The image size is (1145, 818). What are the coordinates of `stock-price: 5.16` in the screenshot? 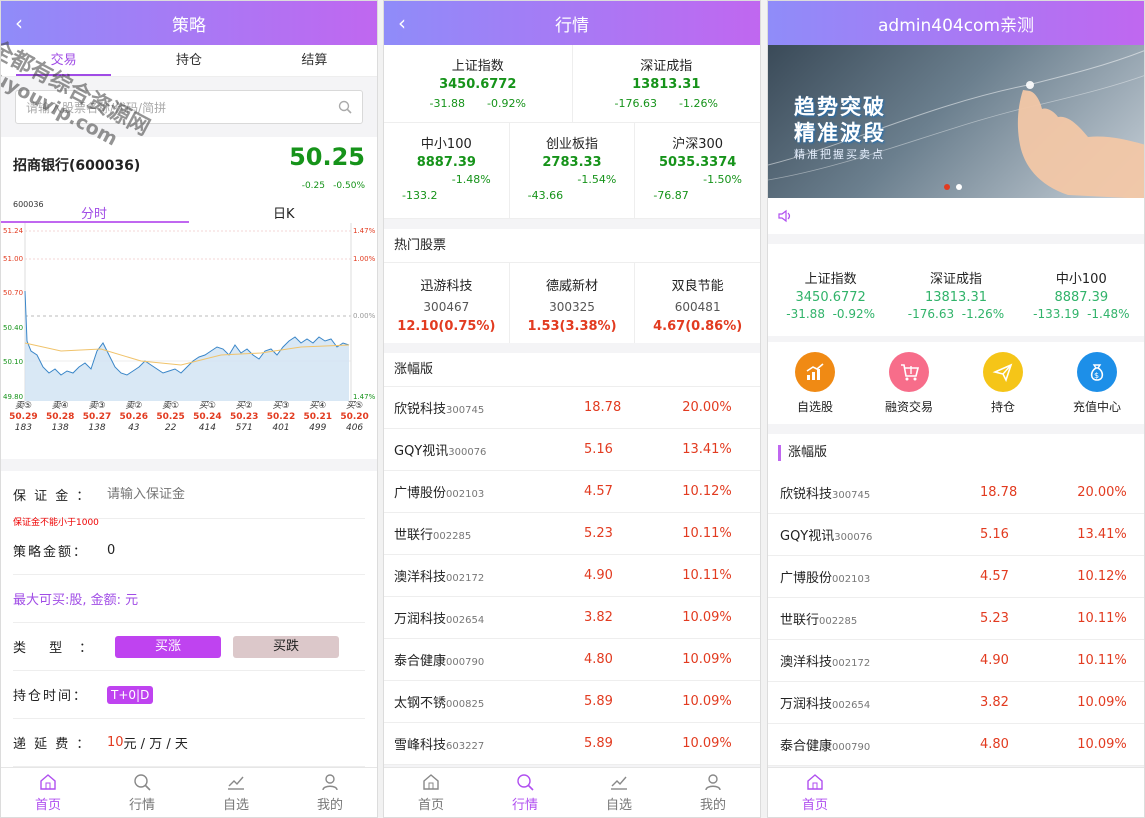 It's located at (598, 449).